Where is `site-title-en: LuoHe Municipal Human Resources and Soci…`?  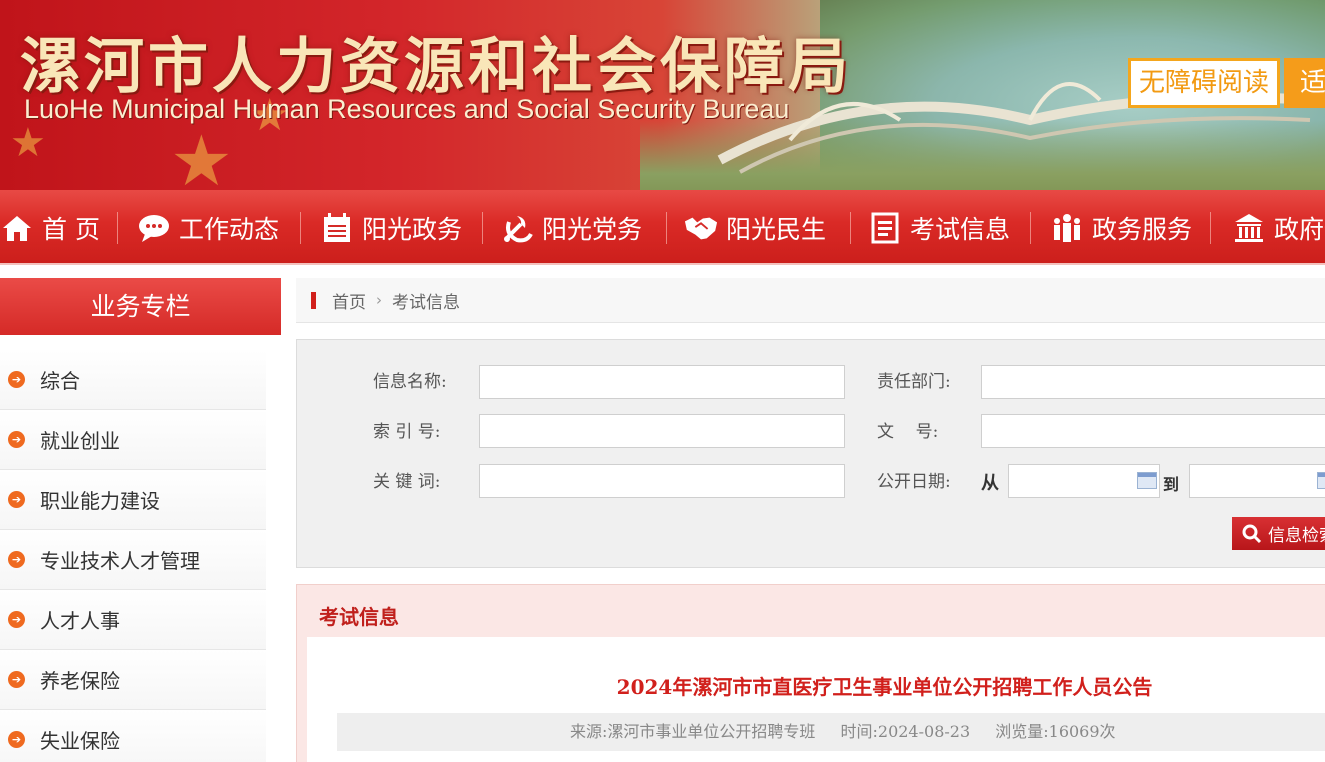 site-title-en: LuoHe Municipal Human Resources and Soci… is located at coordinates (407, 109).